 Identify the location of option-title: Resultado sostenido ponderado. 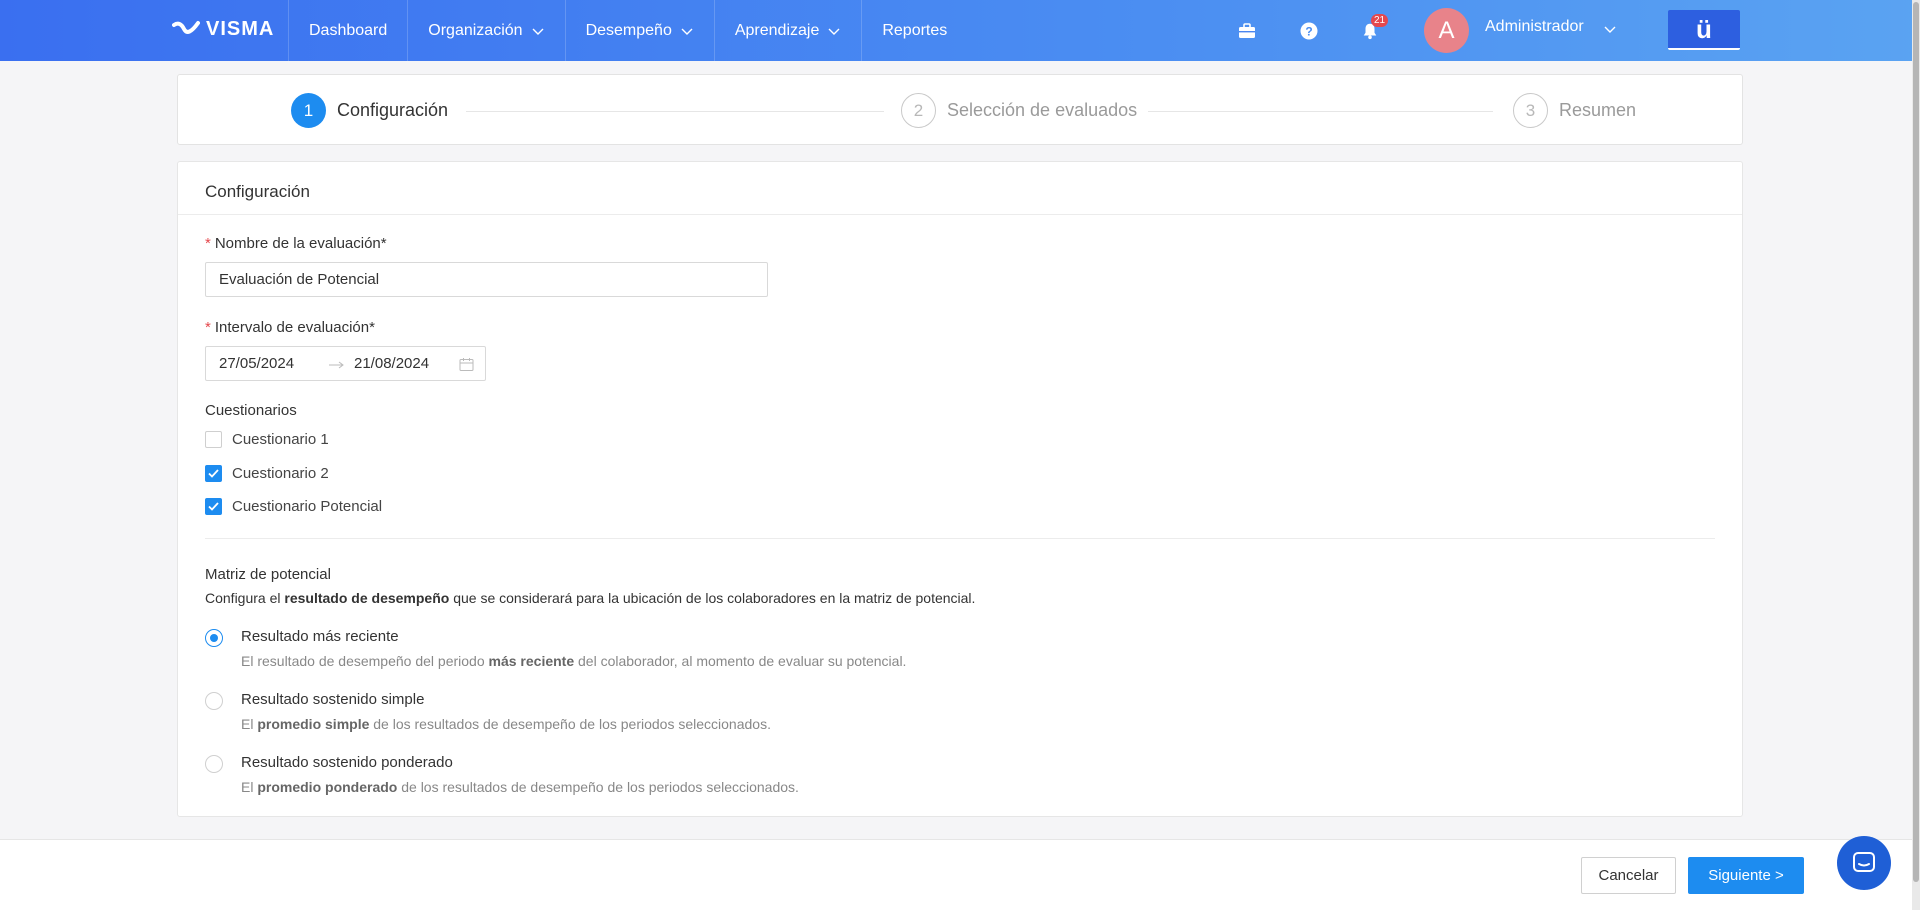
(347, 762).